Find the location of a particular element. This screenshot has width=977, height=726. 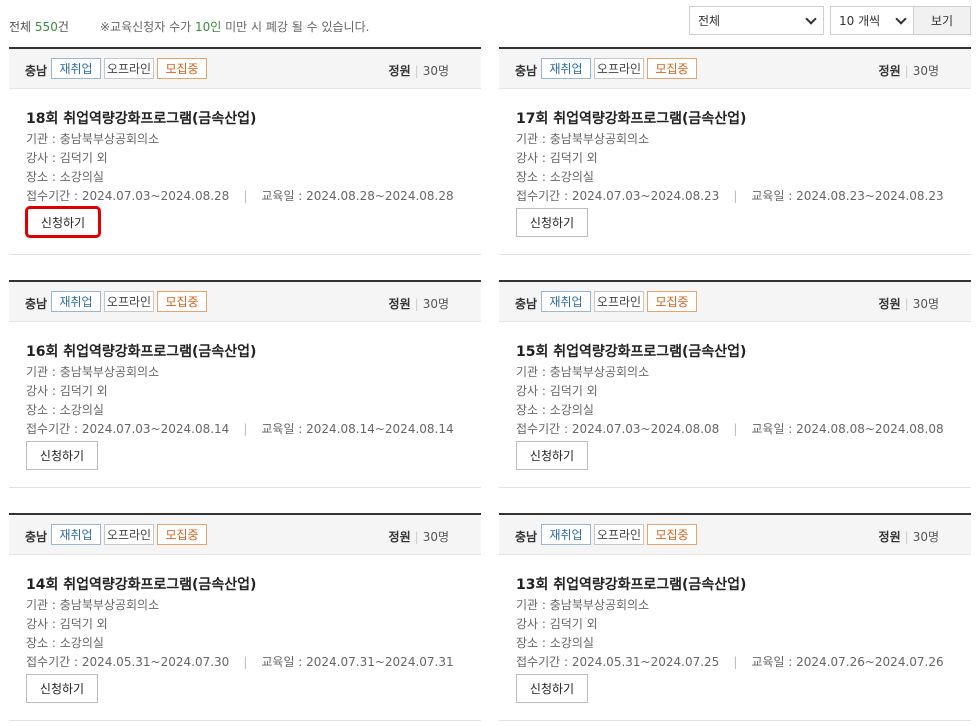

edu-date: 교육일 : 2024.07.26~2024.07.26 is located at coordinates (847, 662).